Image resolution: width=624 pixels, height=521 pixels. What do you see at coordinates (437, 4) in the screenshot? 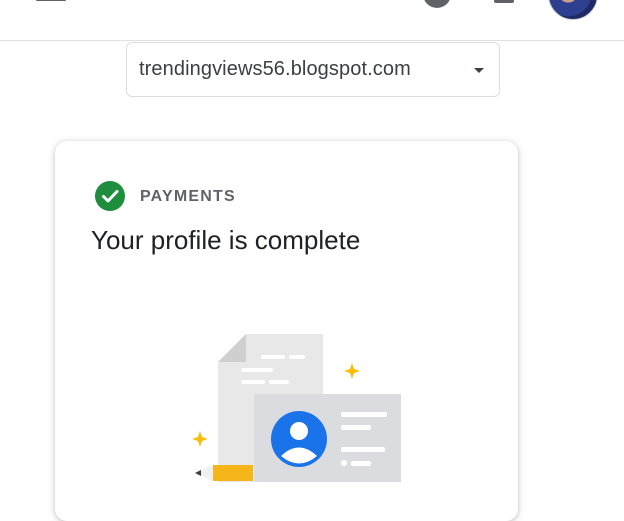
I see `help-icon` at bounding box center [437, 4].